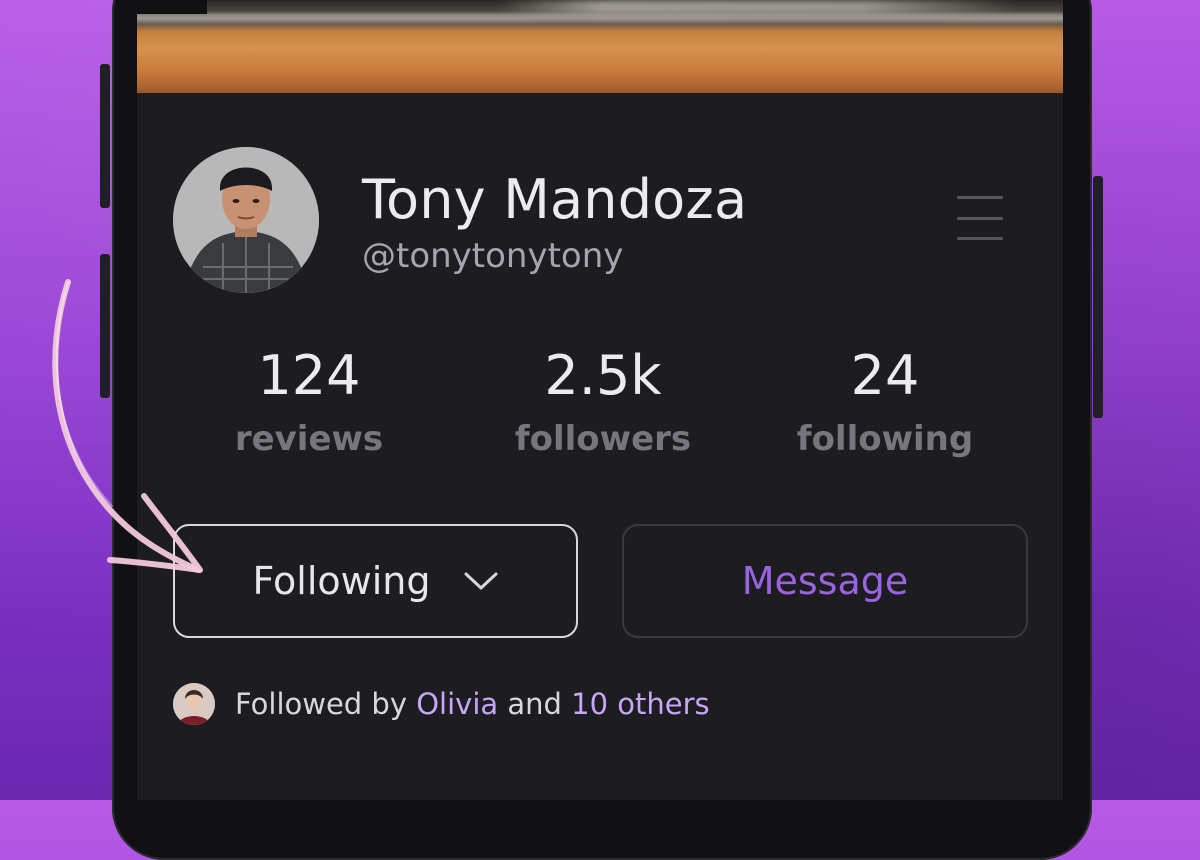 Image resolution: width=1200 pixels, height=860 pixels. Describe the element at coordinates (600, 46) in the screenshot. I see `cover-photo` at that location.